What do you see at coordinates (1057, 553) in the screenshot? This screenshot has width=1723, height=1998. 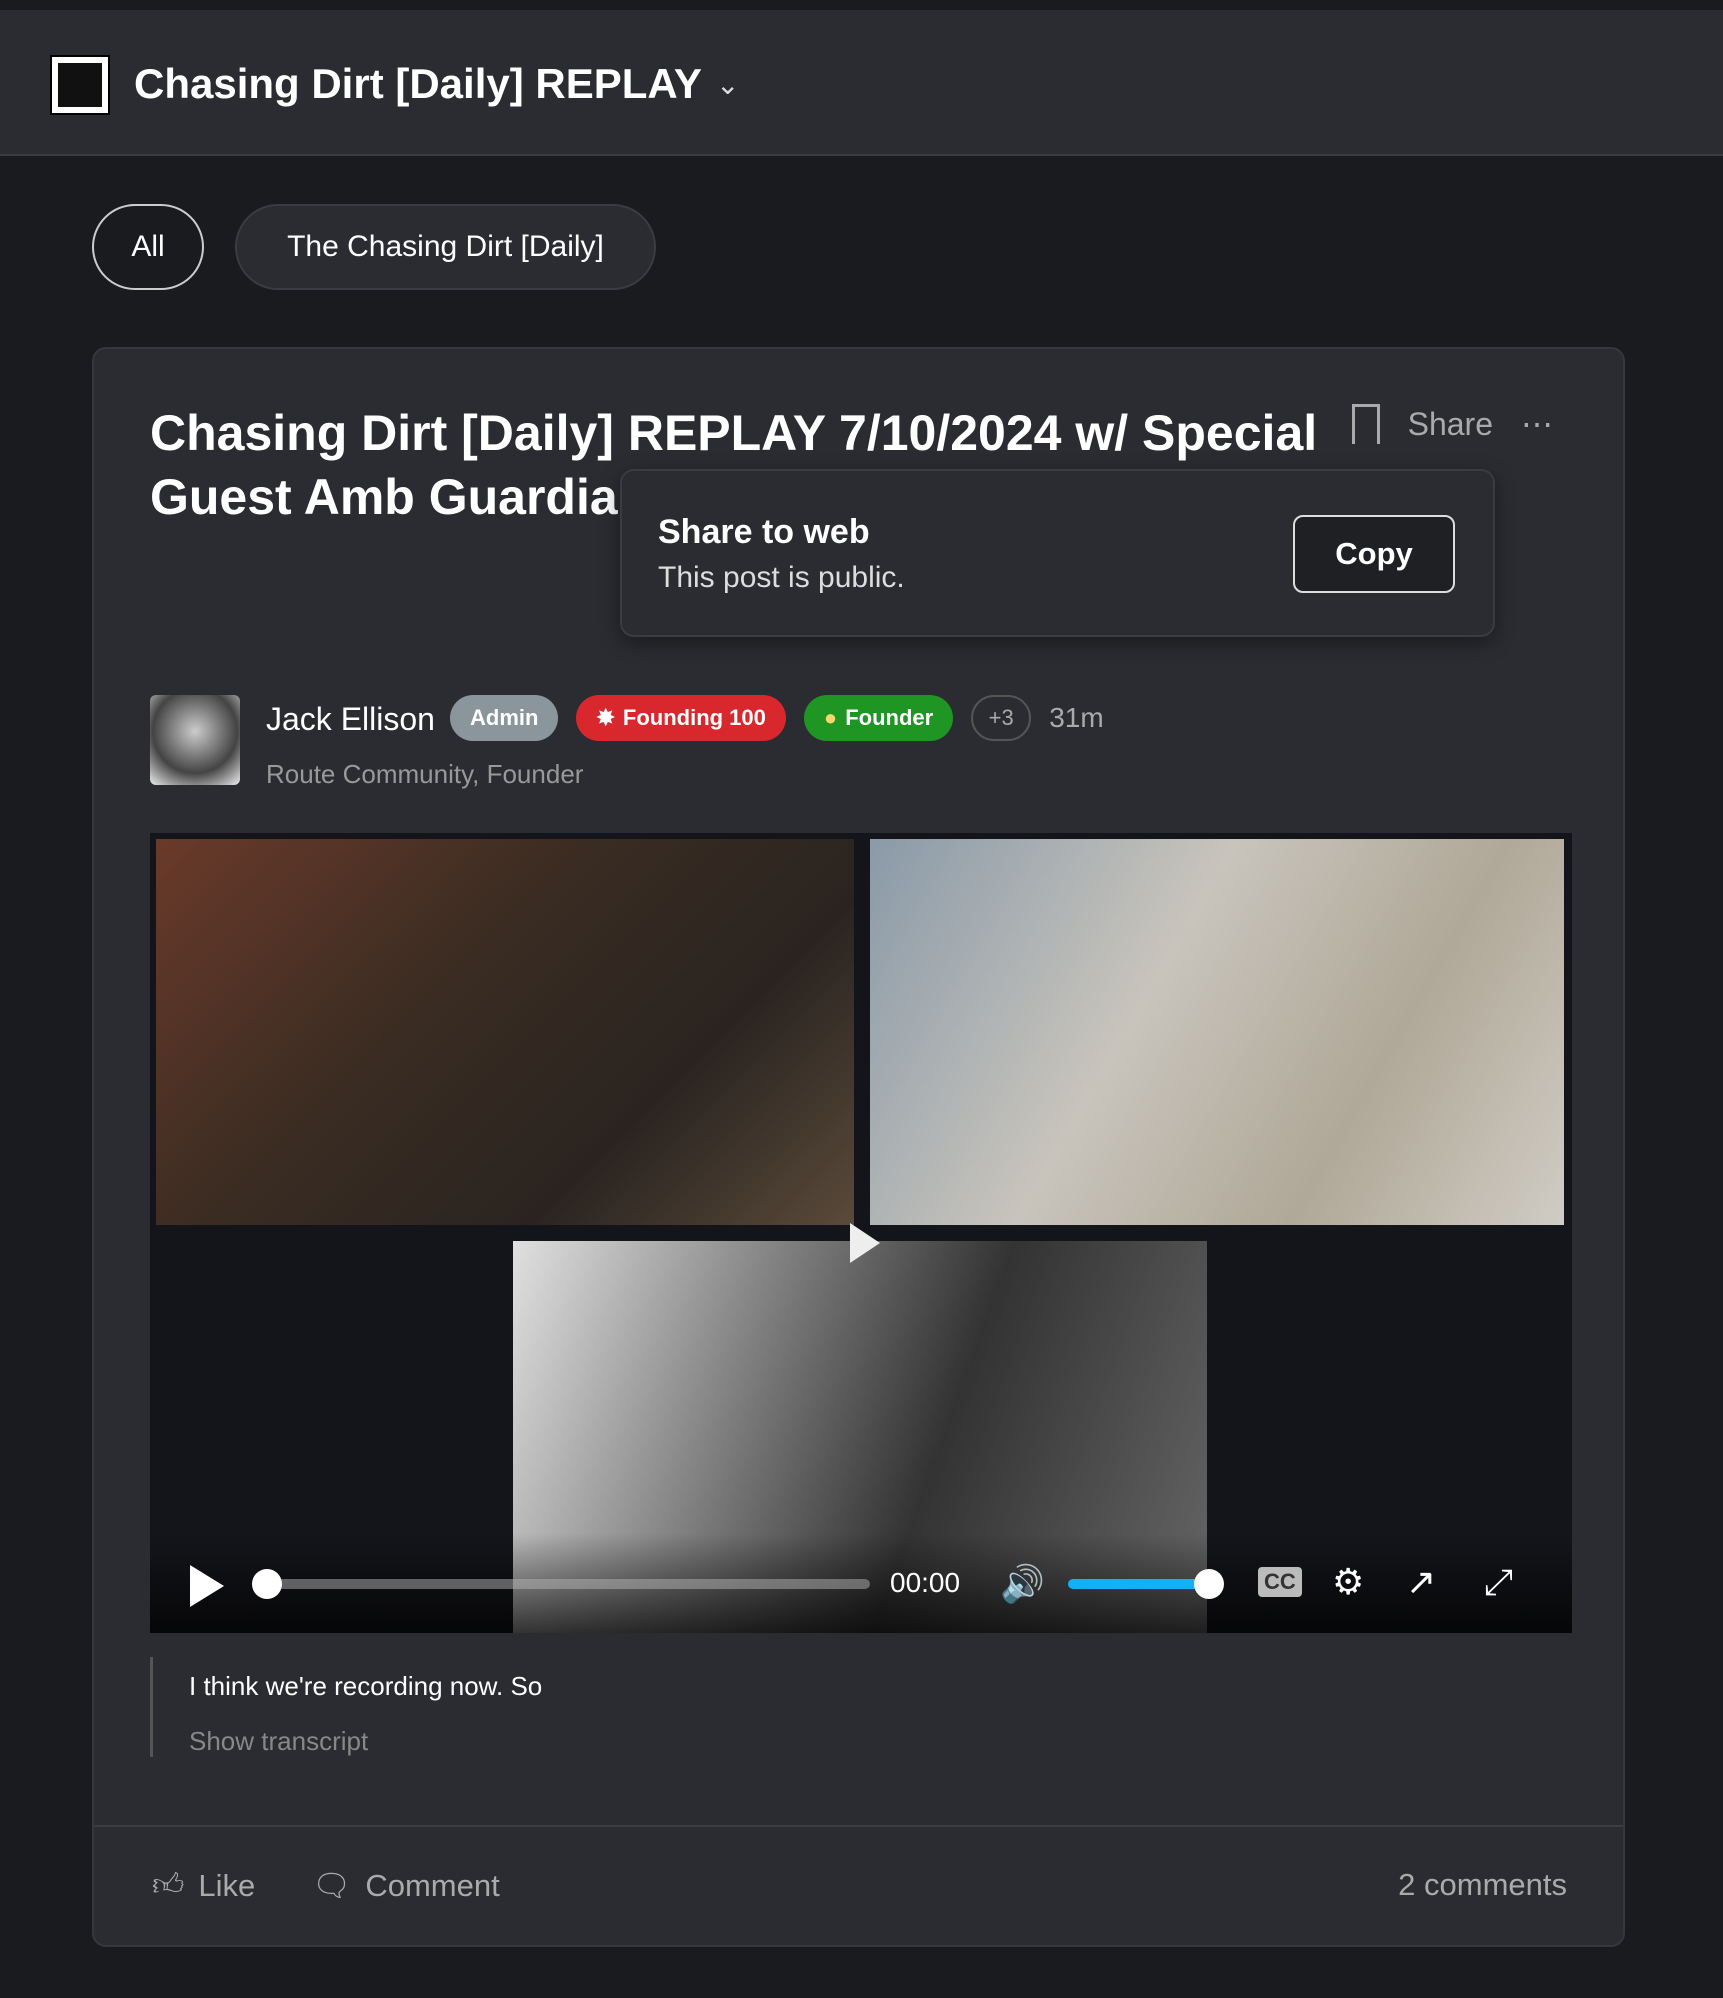 I see `share-popup: Share to web This post is public. Copy` at bounding box center [1057, 553].